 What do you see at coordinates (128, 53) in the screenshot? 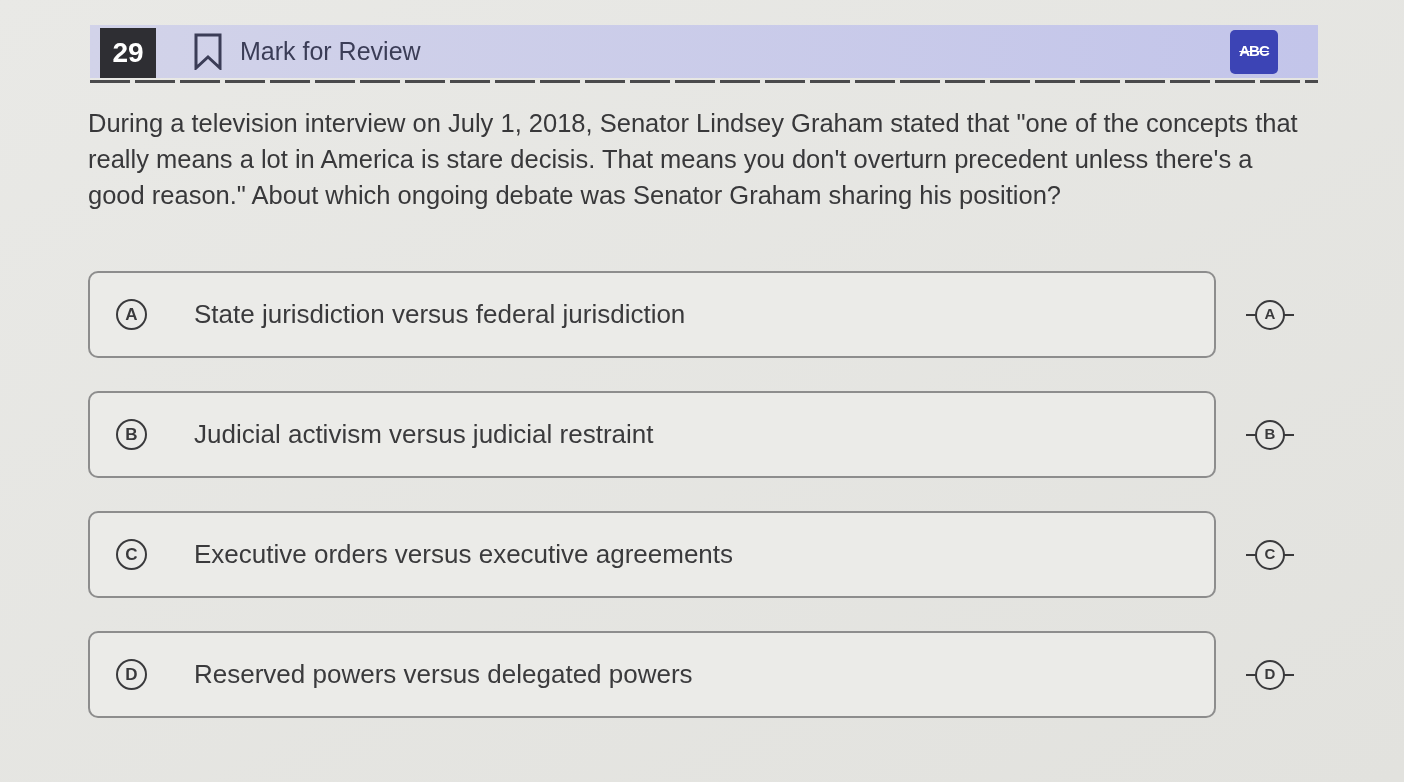
I see `question-number: 29` at bounding box center [128, 53].